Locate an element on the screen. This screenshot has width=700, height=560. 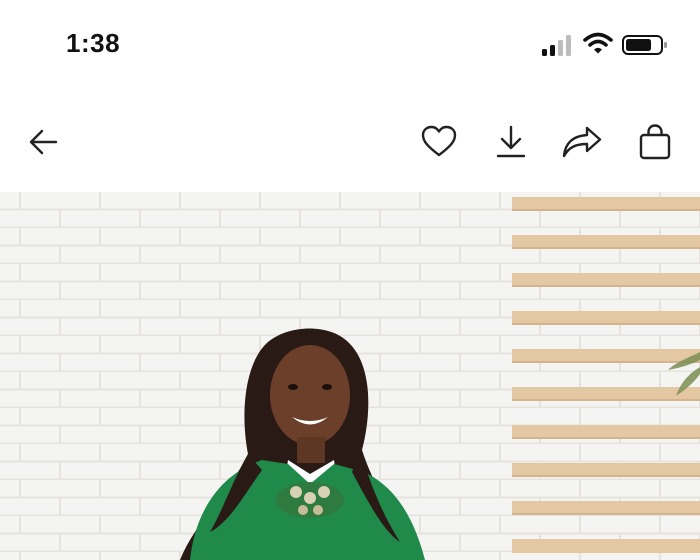
cellular-signal-icon is located at coordinates (556, 45).